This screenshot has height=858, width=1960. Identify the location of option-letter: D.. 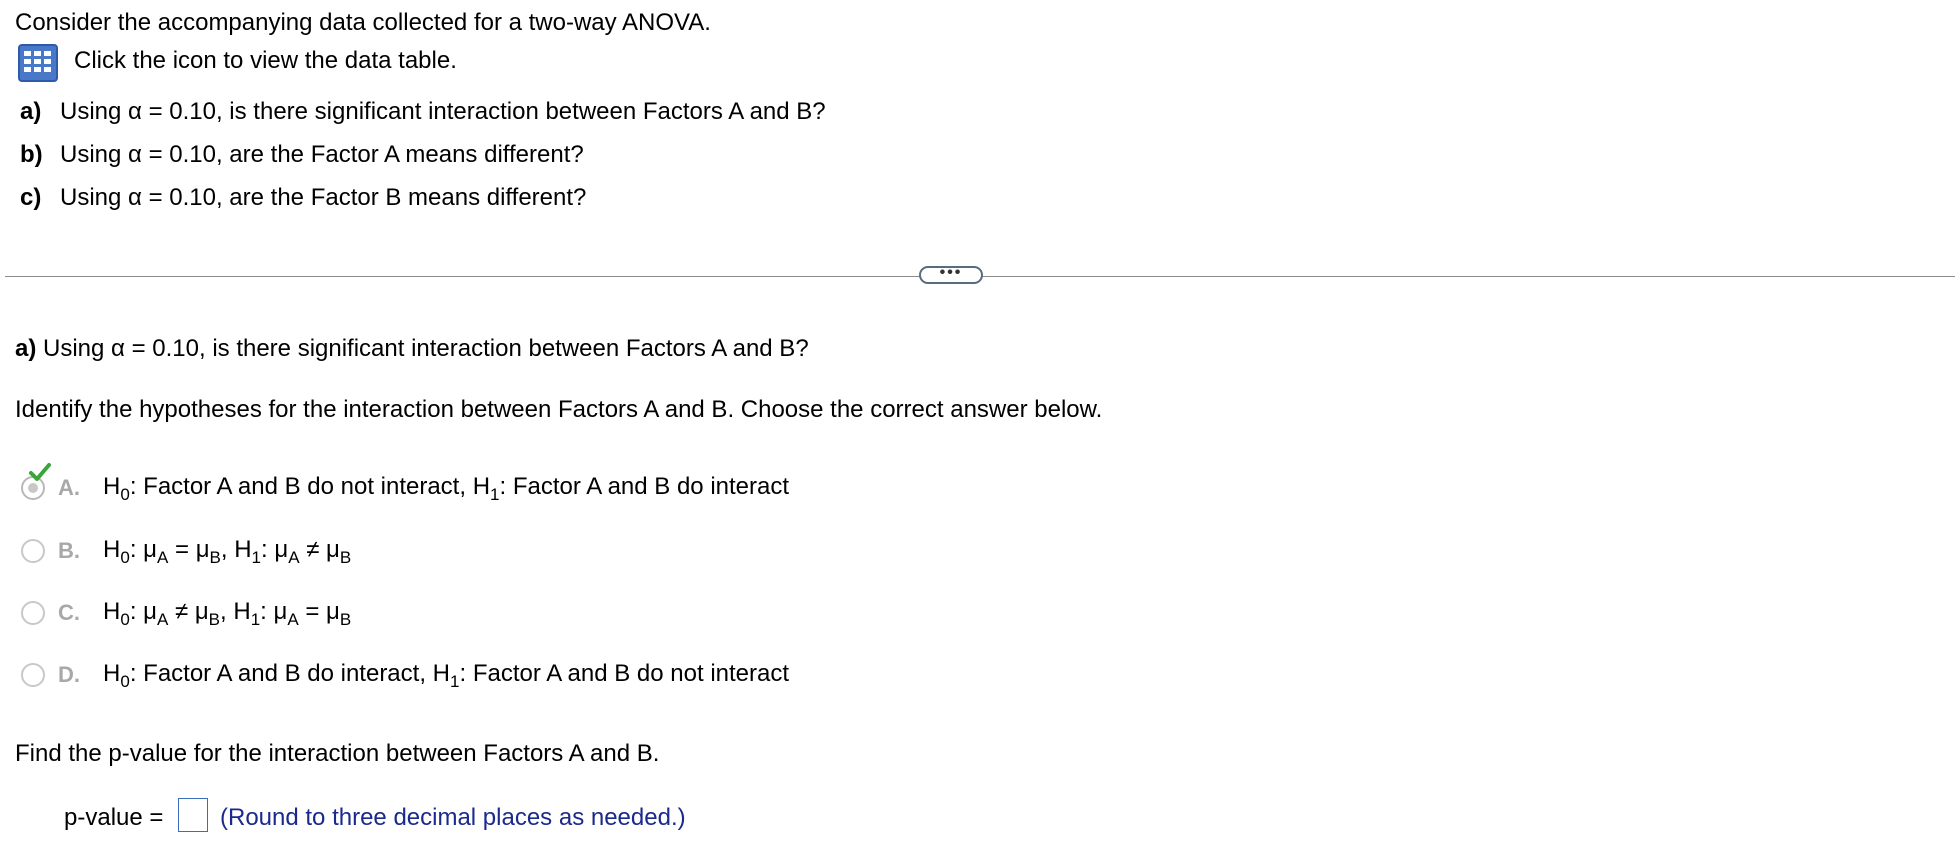
(69, 674).